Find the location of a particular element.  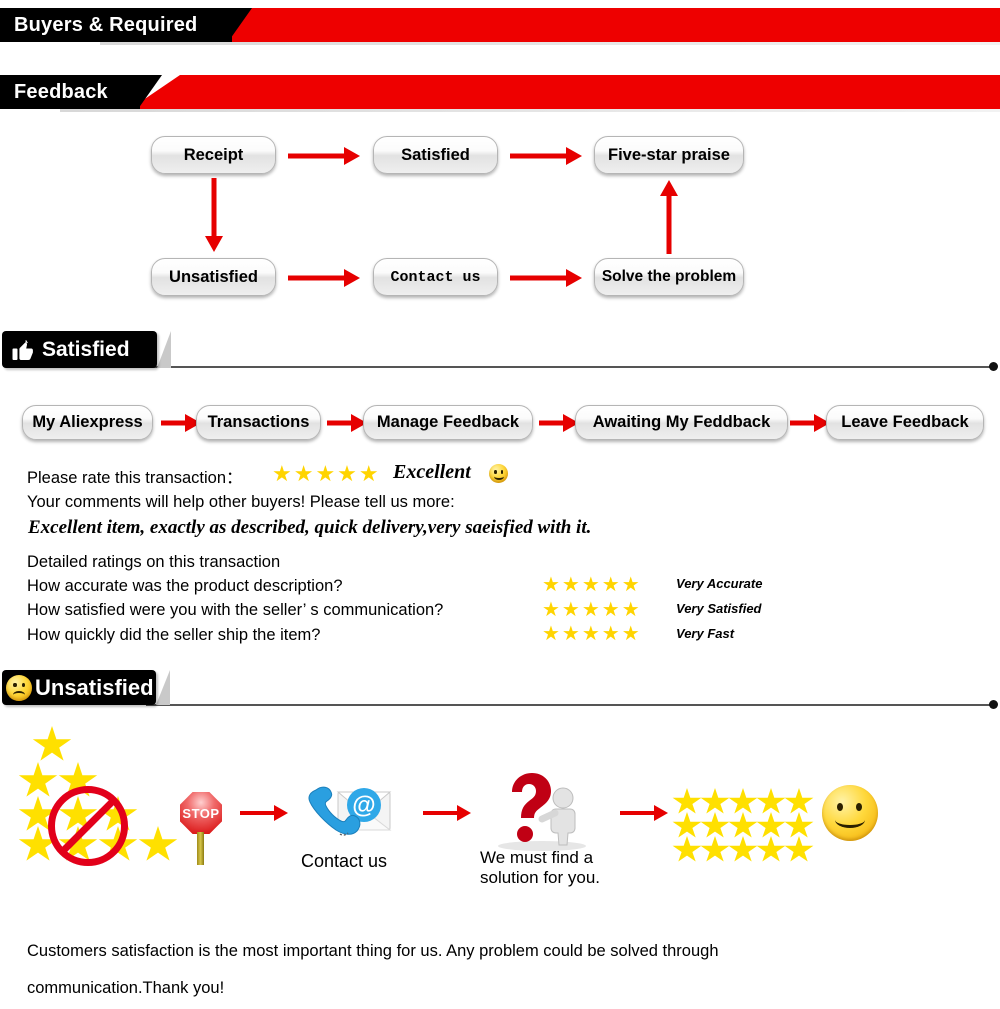

flow-node-solve-the-problem: Solve the problem is located at coordinates (669, 277).